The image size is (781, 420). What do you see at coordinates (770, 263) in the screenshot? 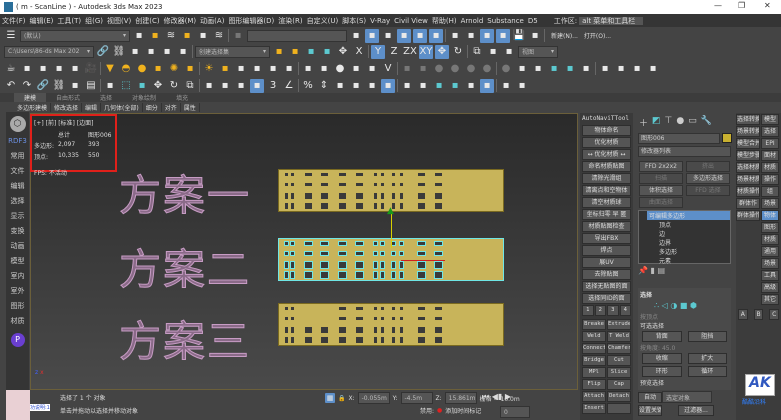
I see `far-col2-button-12: 场景` at bounding box center [770, 263].